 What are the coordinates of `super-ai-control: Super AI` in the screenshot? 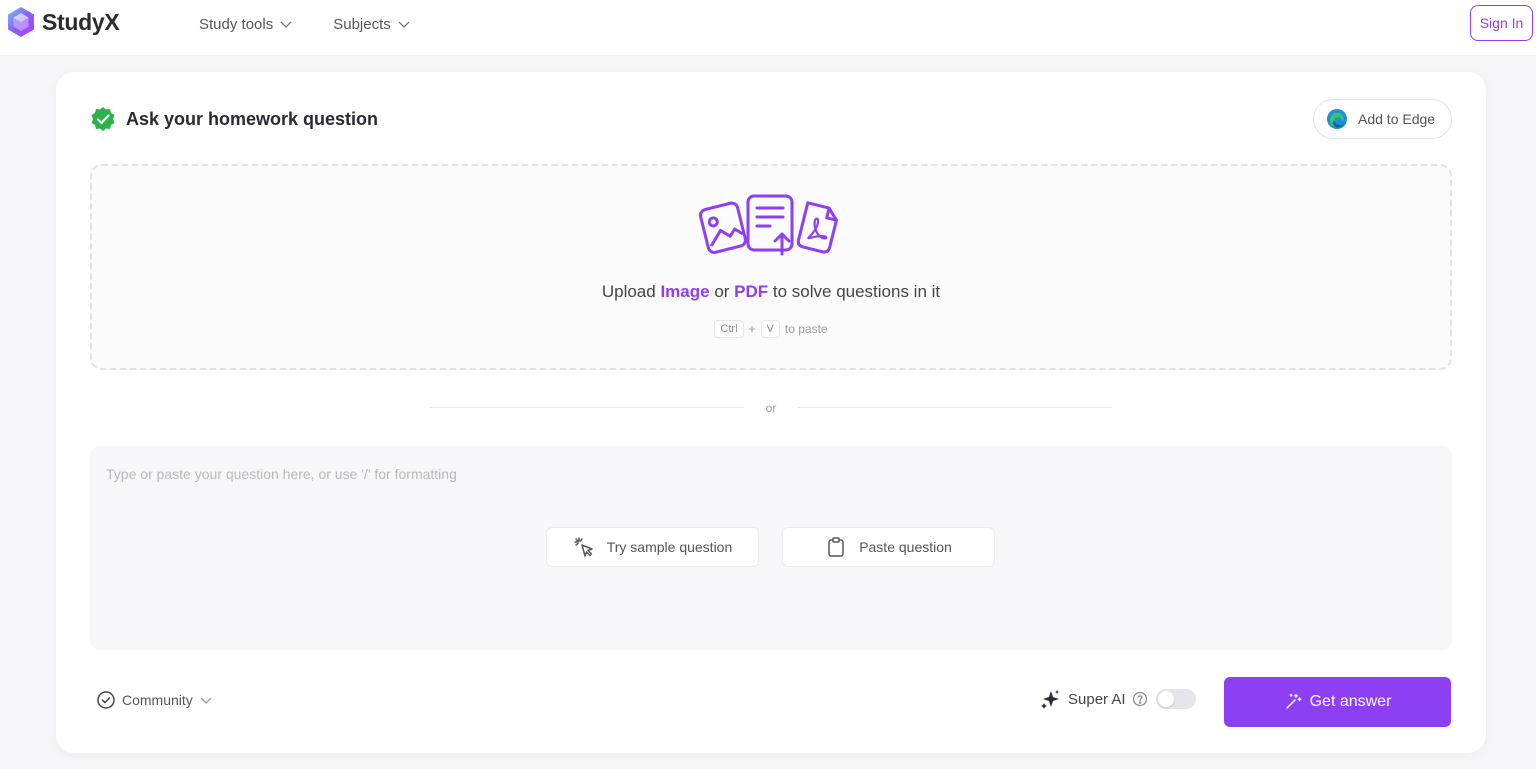 It's located at (1118, 699).